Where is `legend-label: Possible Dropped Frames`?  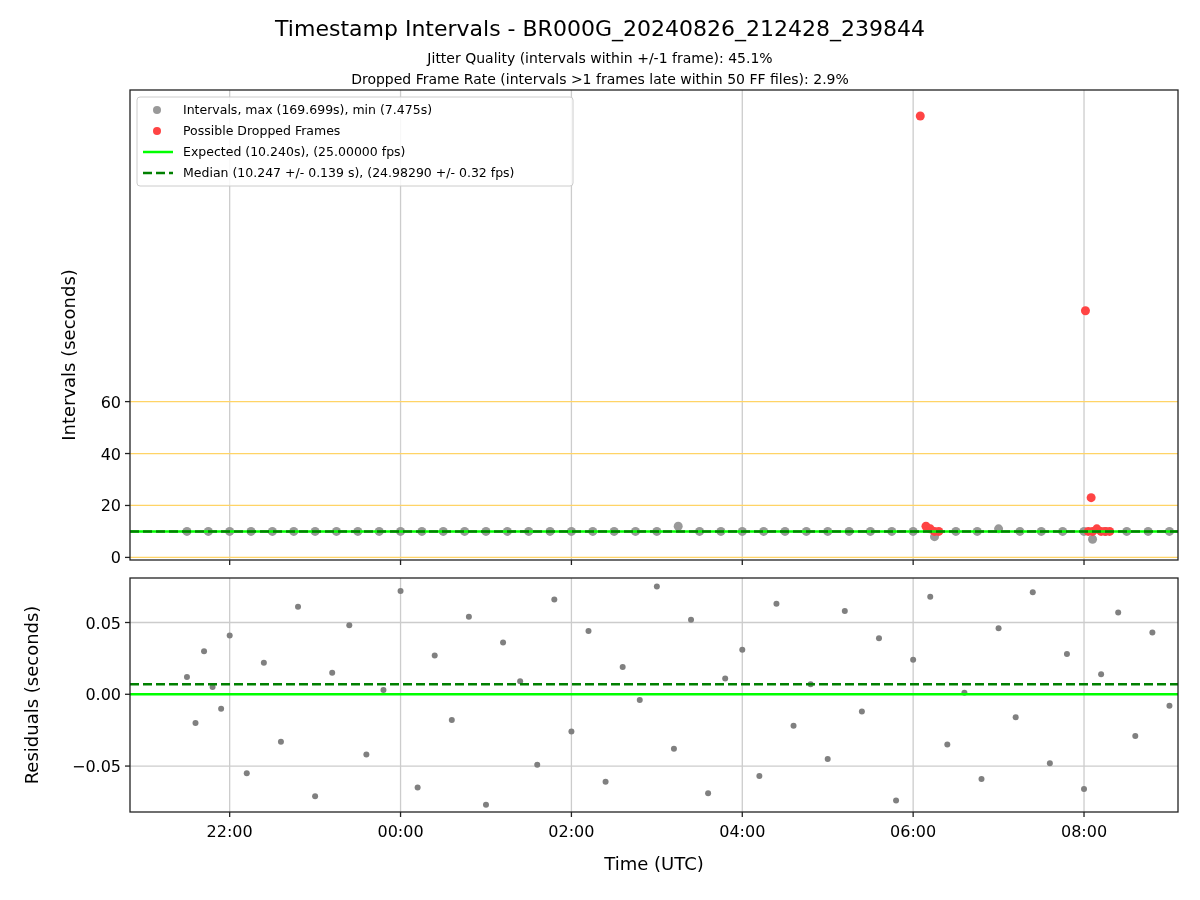
legend-label: Possible Dropped Frames is located at coordinates (262, 130).